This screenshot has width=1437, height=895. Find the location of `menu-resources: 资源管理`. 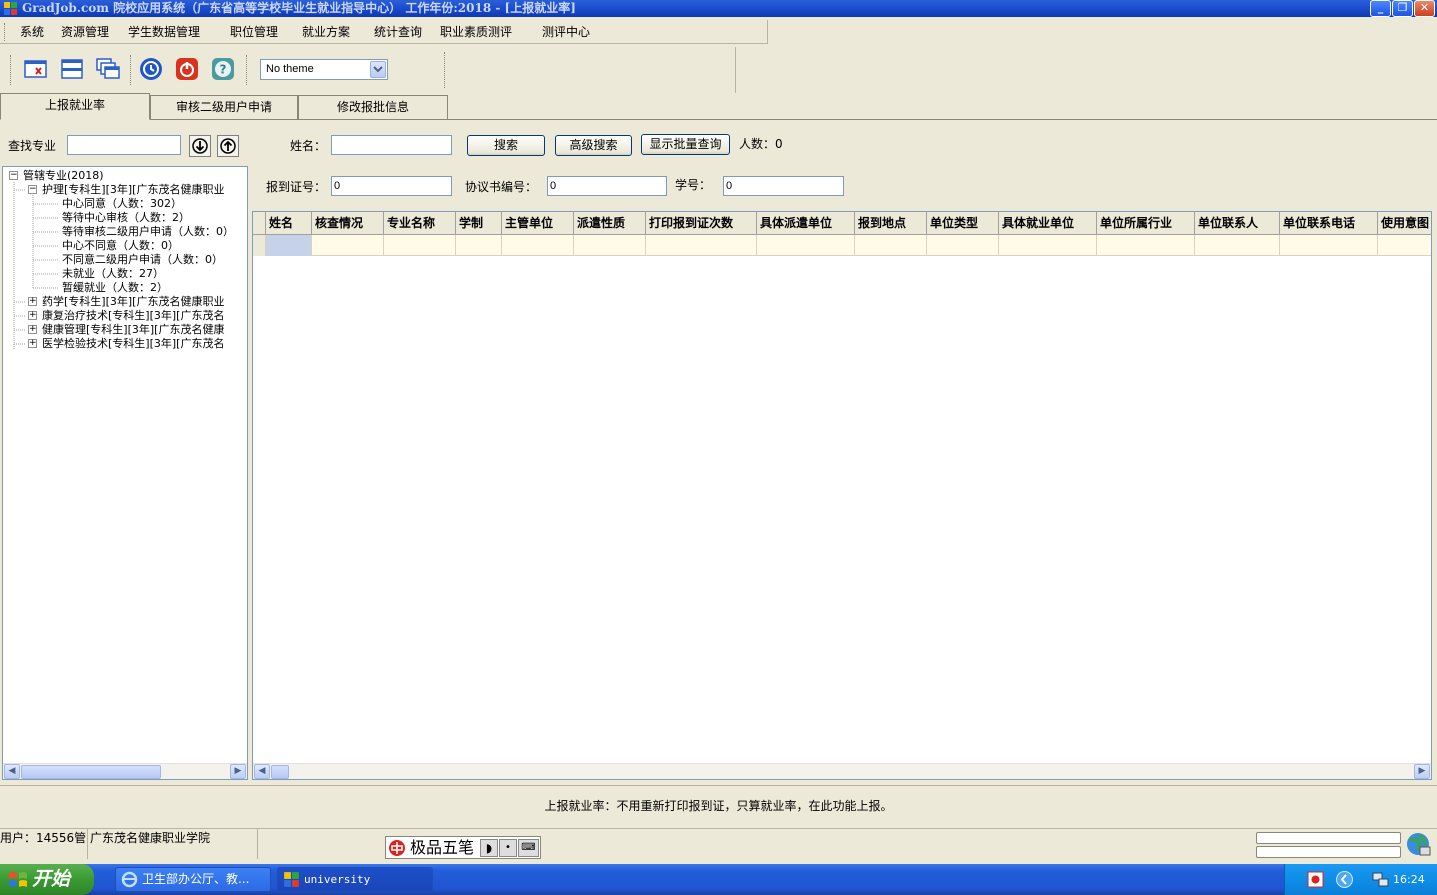

menu-resources: 资源管理 is located at coordinates (85, 32).